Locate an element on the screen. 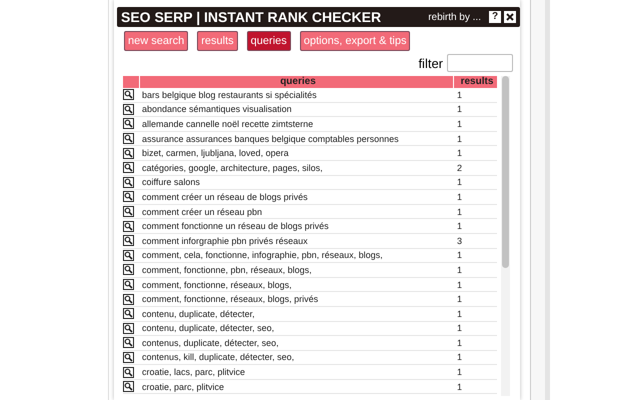  table-cell: bizet, carmen, ljubljana, loved, opera is located at coordinates (215, 153).